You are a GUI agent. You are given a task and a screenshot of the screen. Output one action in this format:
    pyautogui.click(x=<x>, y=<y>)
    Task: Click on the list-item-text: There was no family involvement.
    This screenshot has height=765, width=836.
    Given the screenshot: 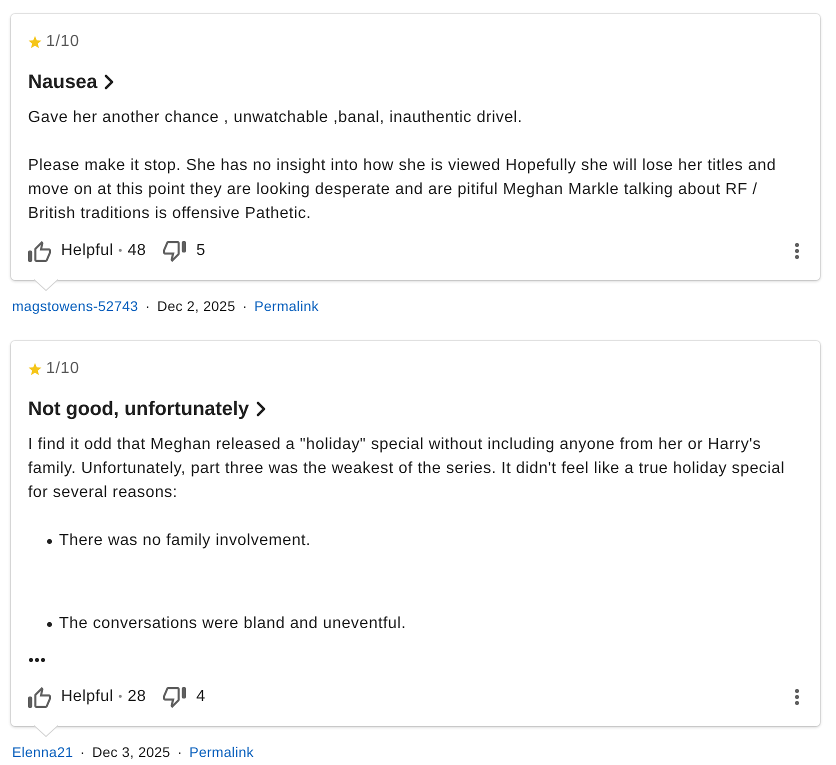 What is the action you would take?
    pyautogui.click(x=185, y=541)
    